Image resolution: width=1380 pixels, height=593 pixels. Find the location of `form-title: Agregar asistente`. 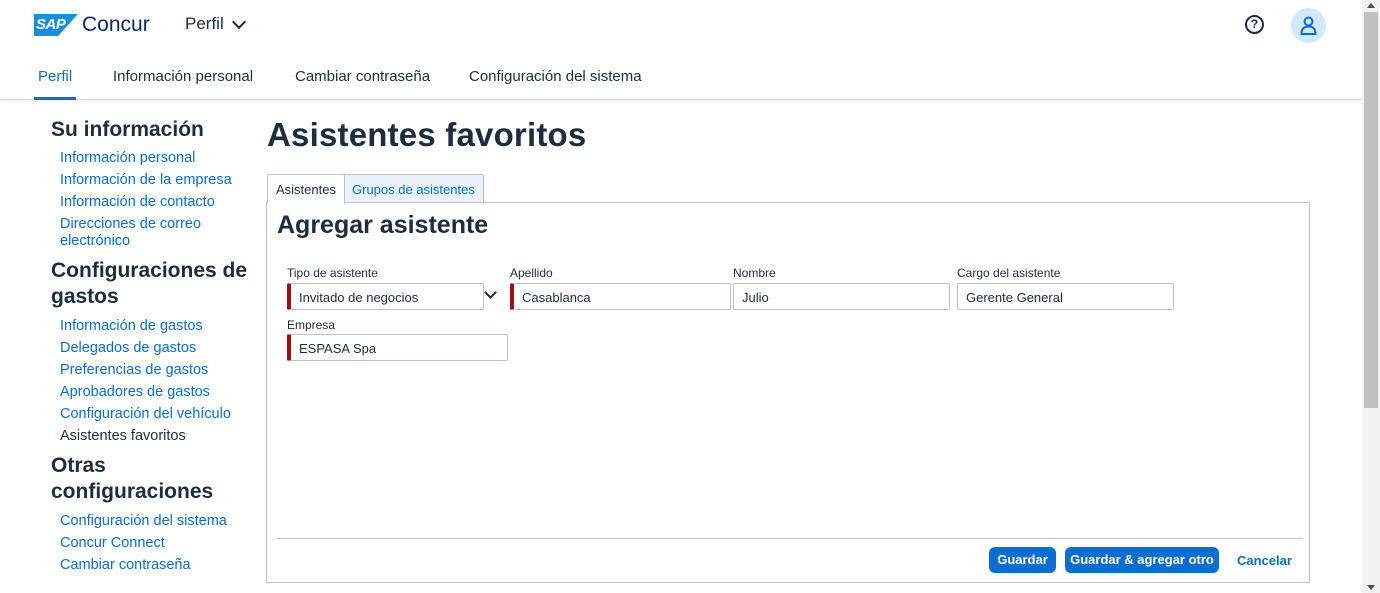

form-title: Agregar asistente is located at coordinates (383, 225).